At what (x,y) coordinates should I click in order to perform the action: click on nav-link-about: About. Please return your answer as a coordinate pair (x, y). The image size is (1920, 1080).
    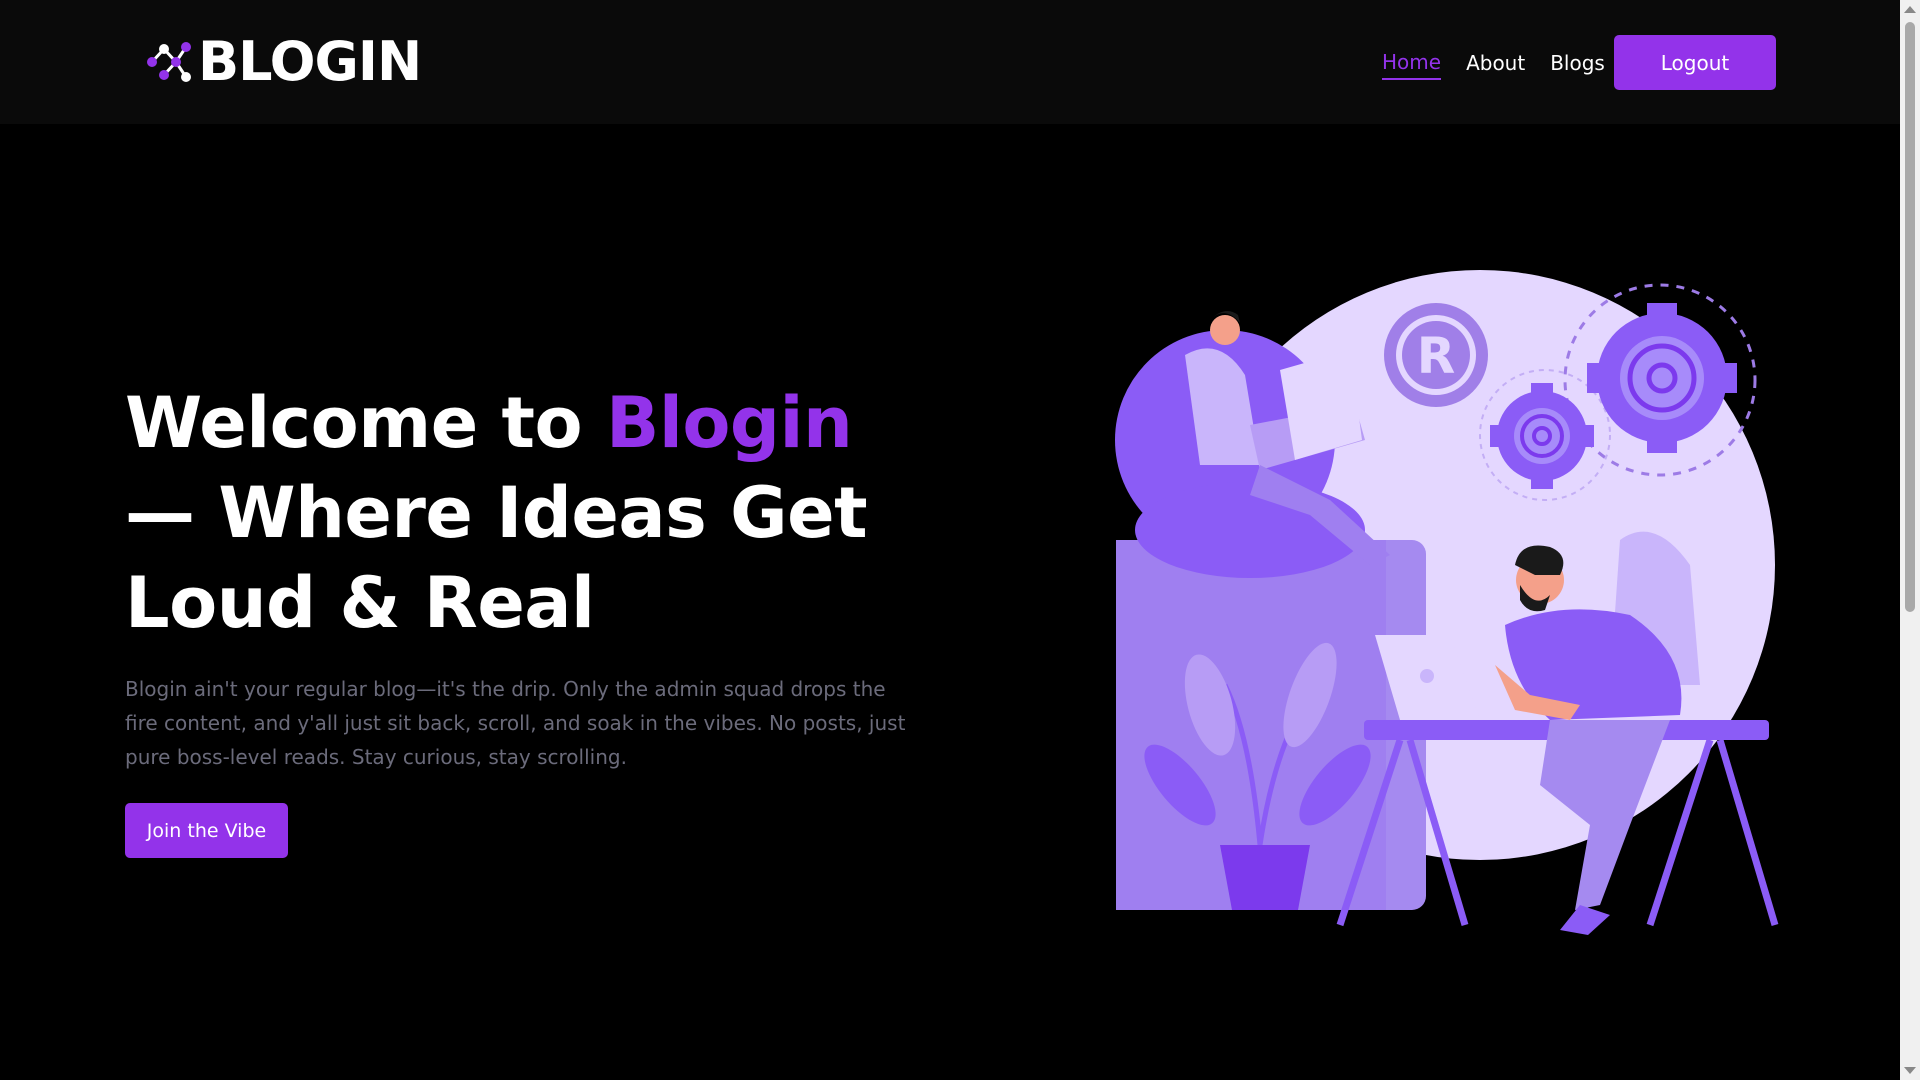
    Looking at the image, I should click on (1495, 65).